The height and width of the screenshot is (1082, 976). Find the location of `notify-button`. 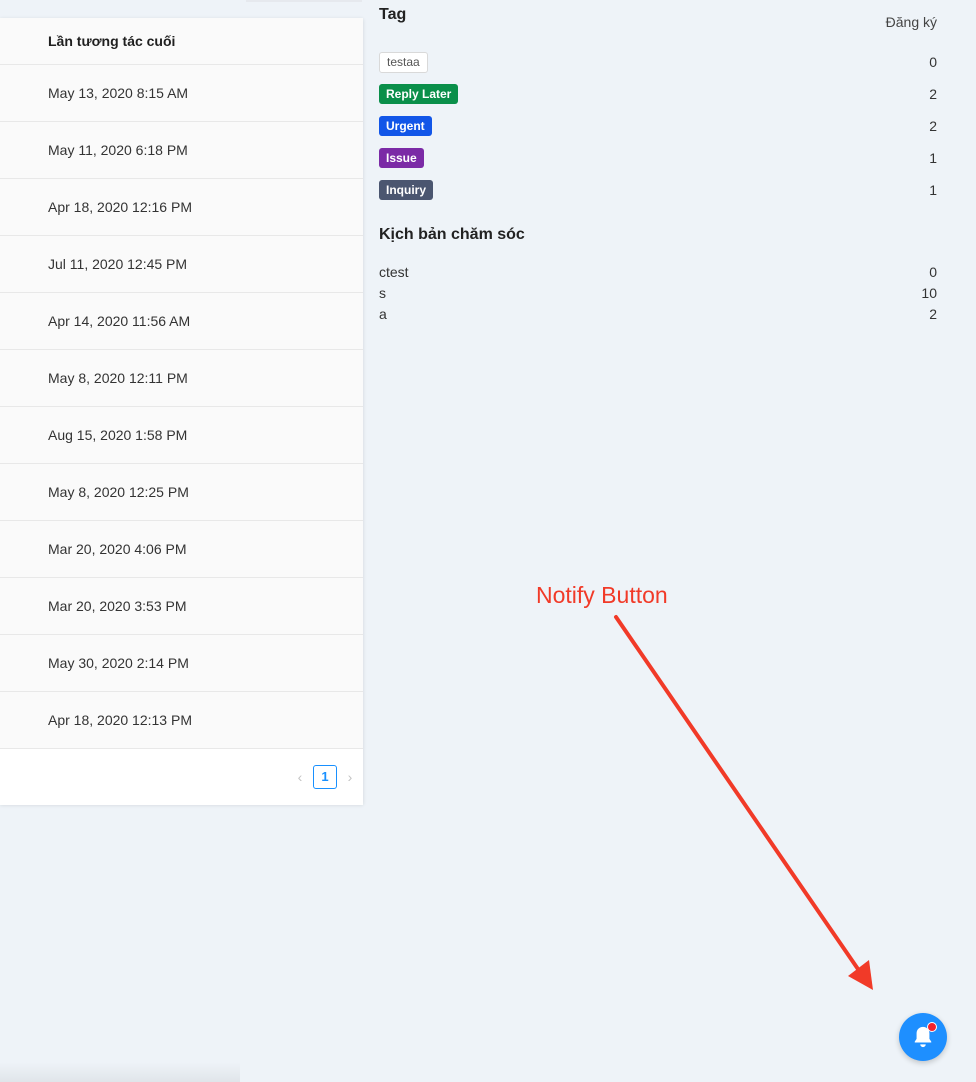

notify-button is located at coordinates (923, 1037).